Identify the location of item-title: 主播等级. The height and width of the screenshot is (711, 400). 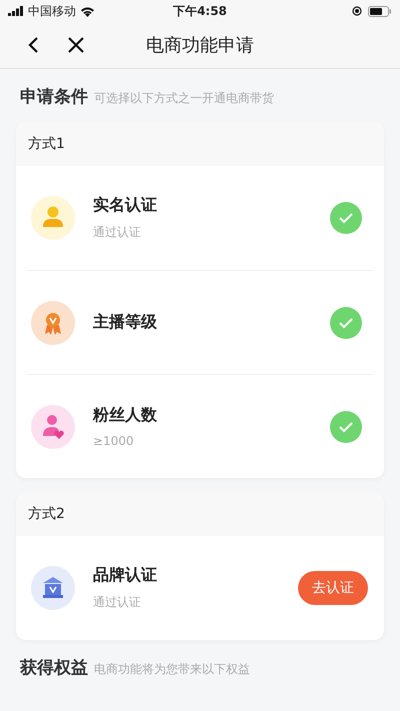
(125, 322).